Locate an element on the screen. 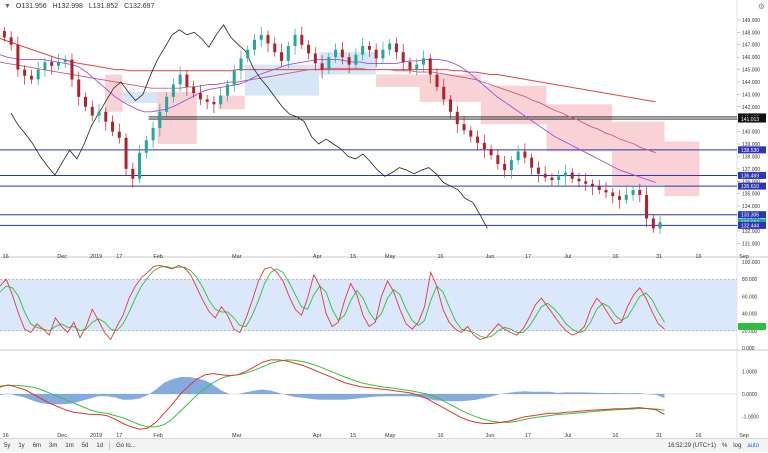 The width and height of the screenshot is (768, 453). price-axis-label: 149.000 is located at coordinates (751, 21).